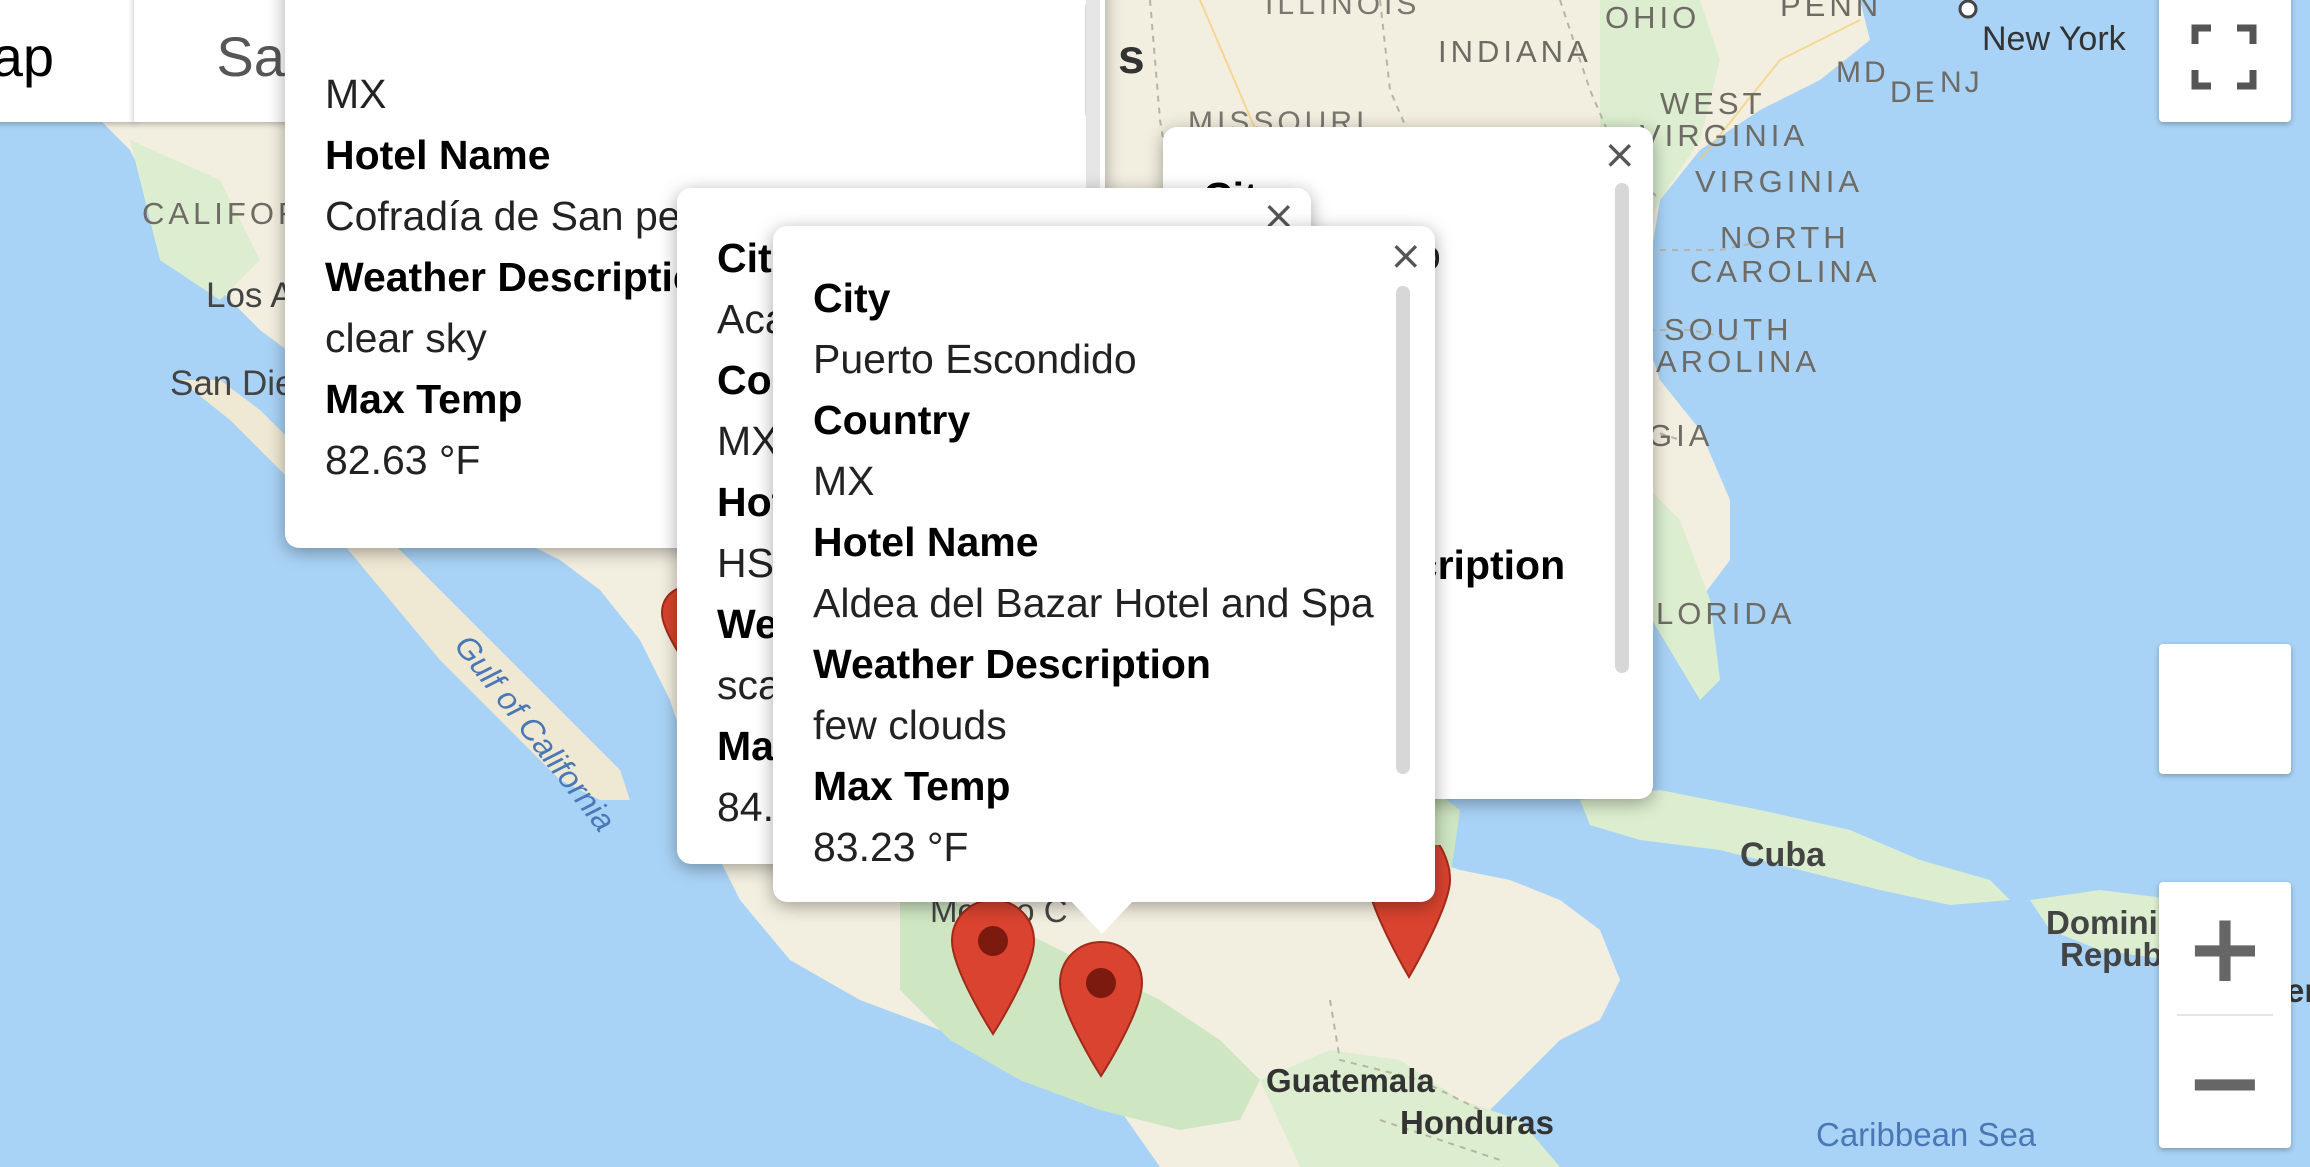  I want to click on label-penn: PENN, so click(1831, 11).